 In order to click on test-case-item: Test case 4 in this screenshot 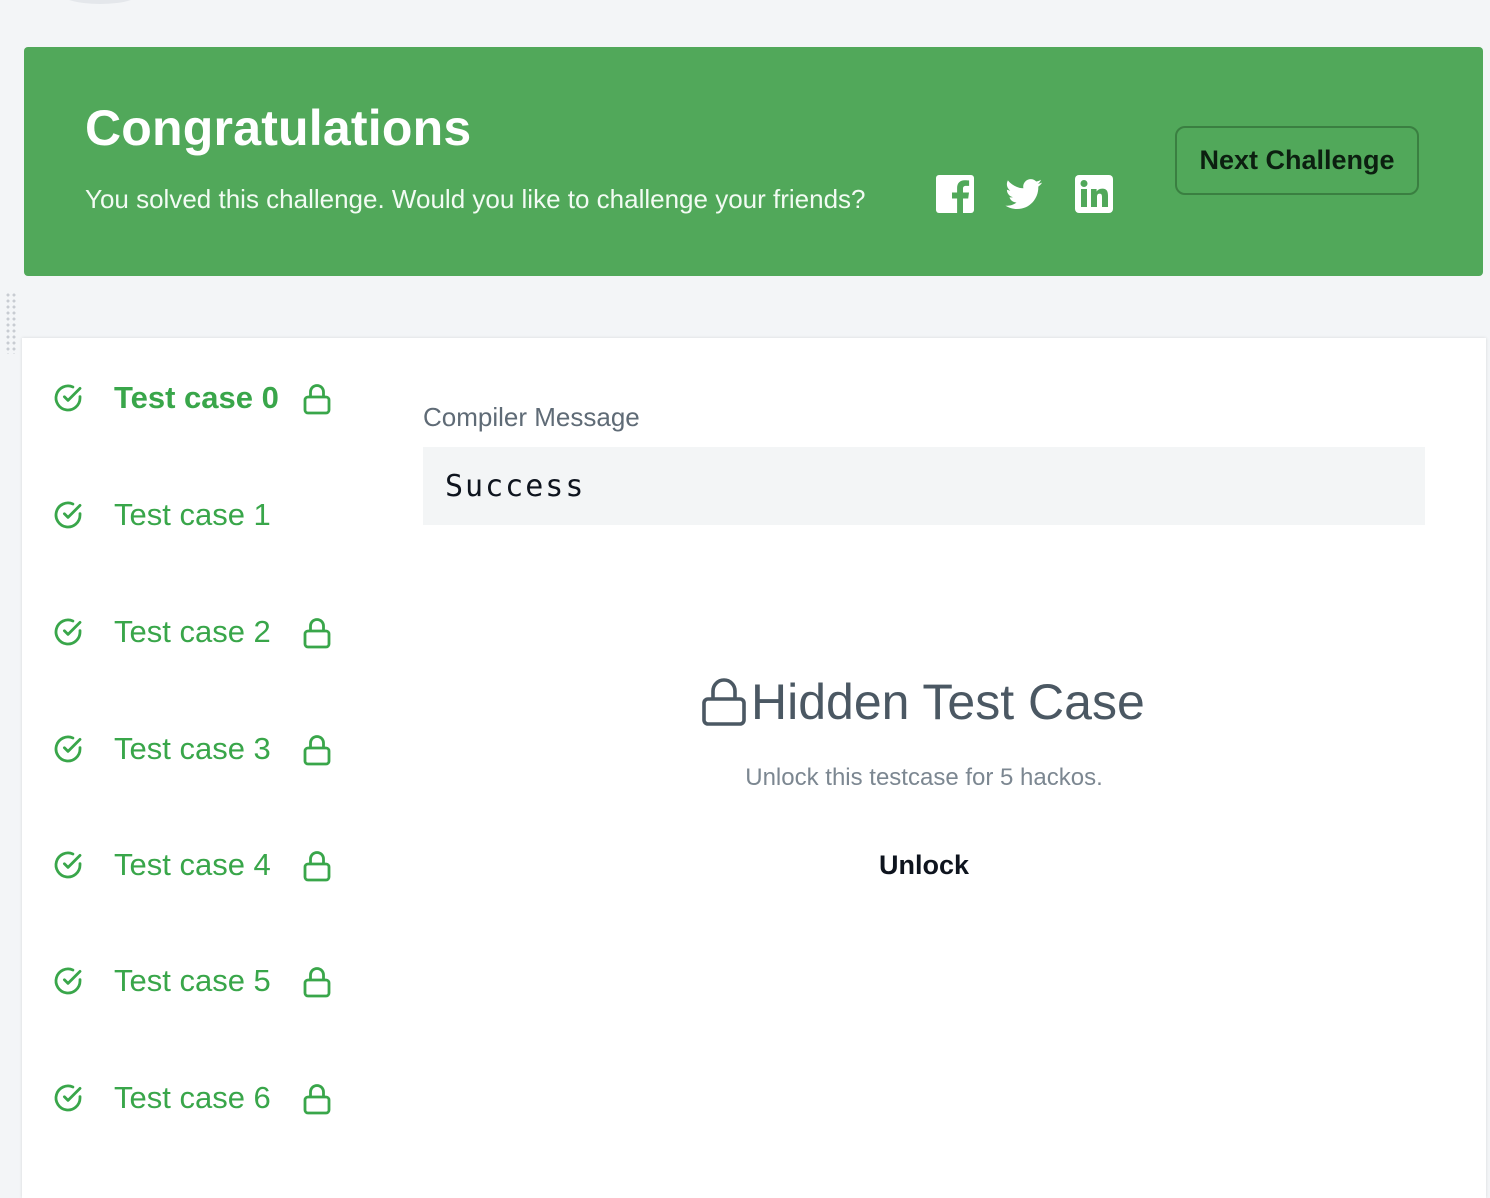, I will do `click(212, 865)`.